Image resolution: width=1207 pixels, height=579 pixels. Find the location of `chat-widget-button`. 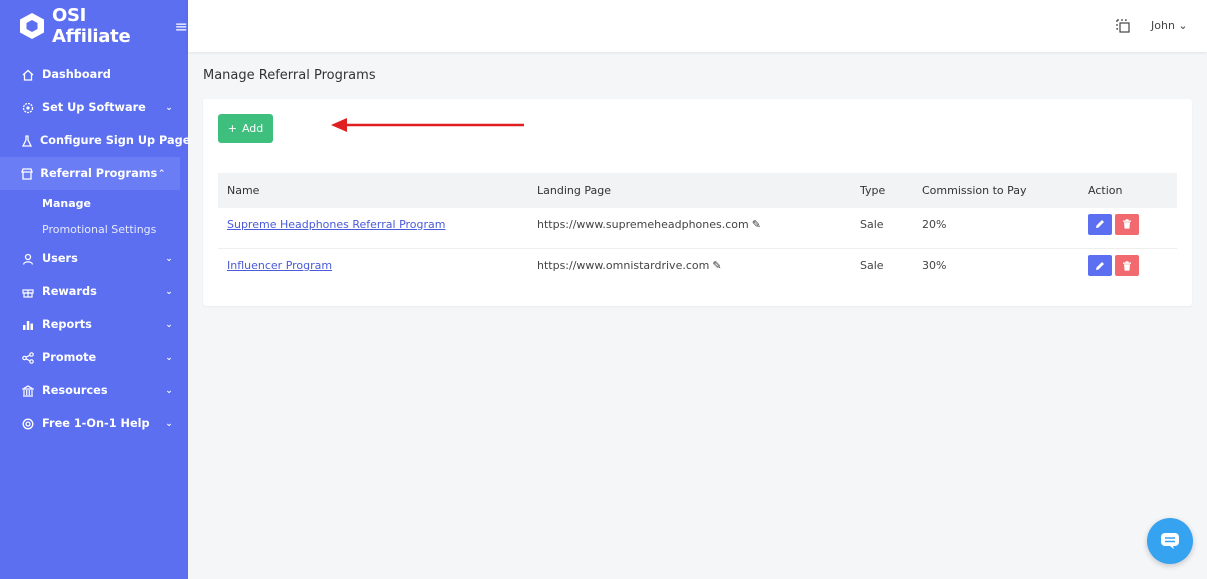

chat-widget-button is located at coordinates (1170, 541).